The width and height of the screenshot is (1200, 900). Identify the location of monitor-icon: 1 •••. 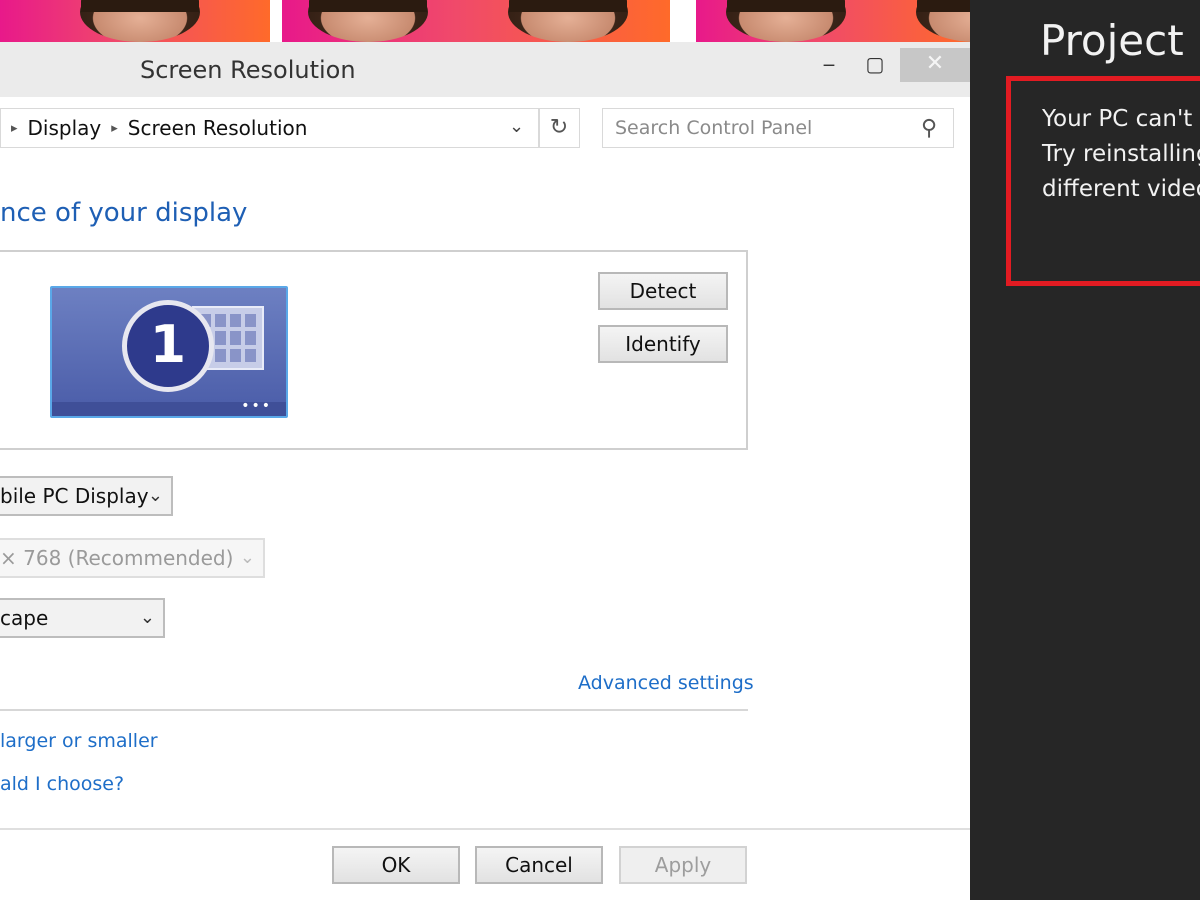
(169, 352).